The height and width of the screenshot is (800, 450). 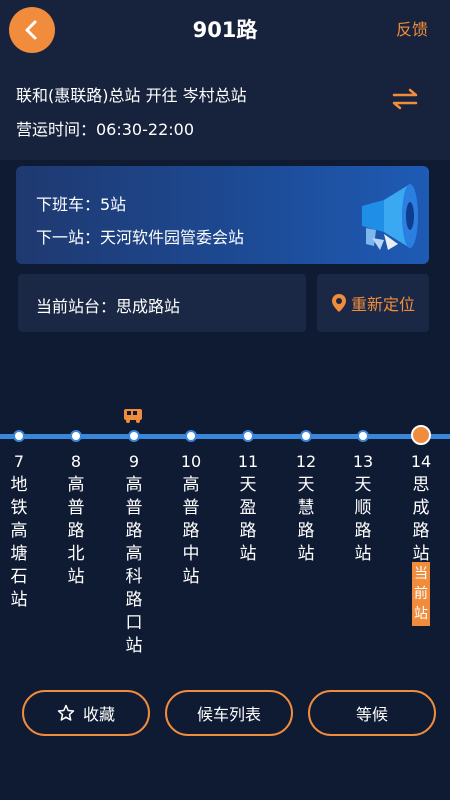 What do you see at coordinates (306, 520) in the screenshot?
I see `stop-name: 天慧路站` at bounding box center [306, 520].